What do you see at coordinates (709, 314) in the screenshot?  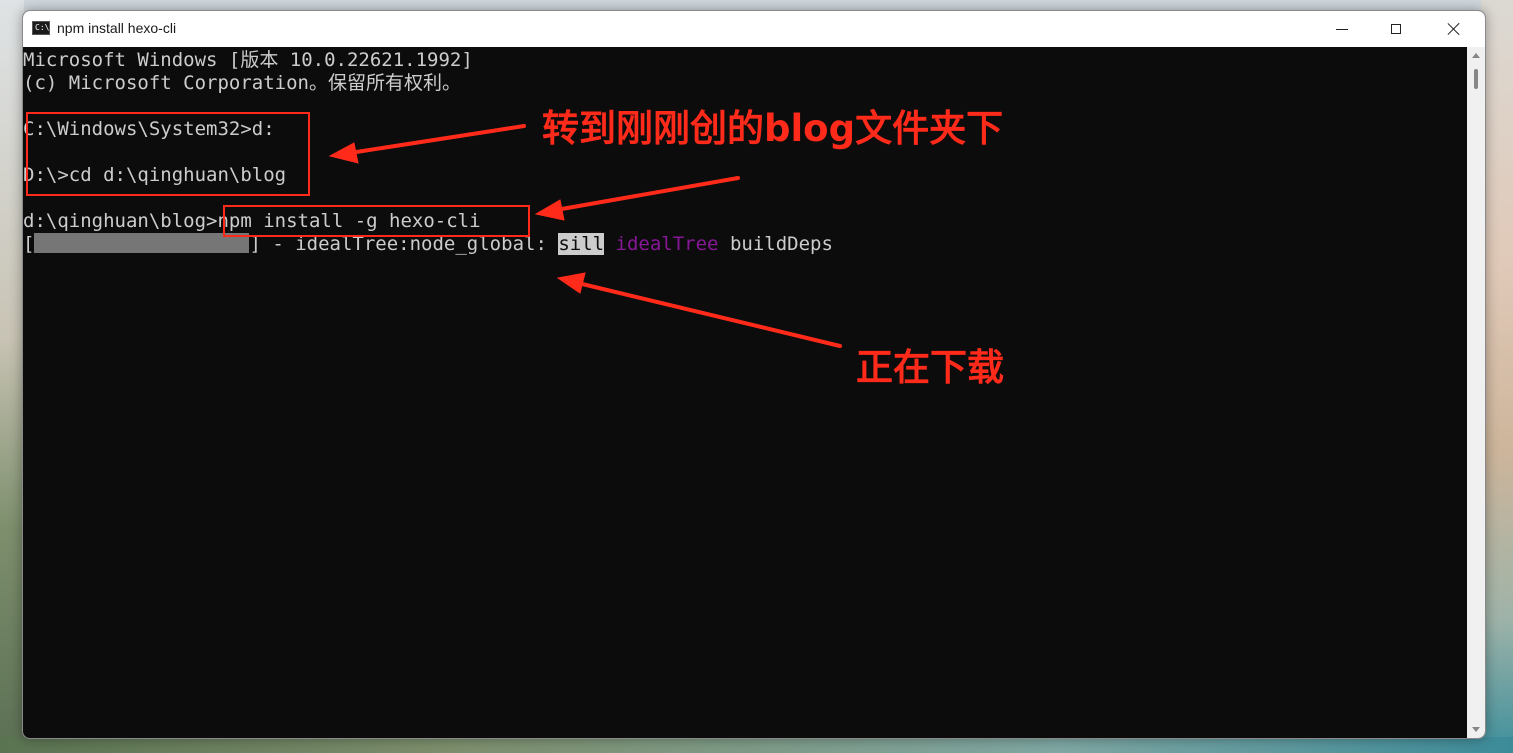 I see `annotation-arrow-downloading` at bounding box center [709, 314].